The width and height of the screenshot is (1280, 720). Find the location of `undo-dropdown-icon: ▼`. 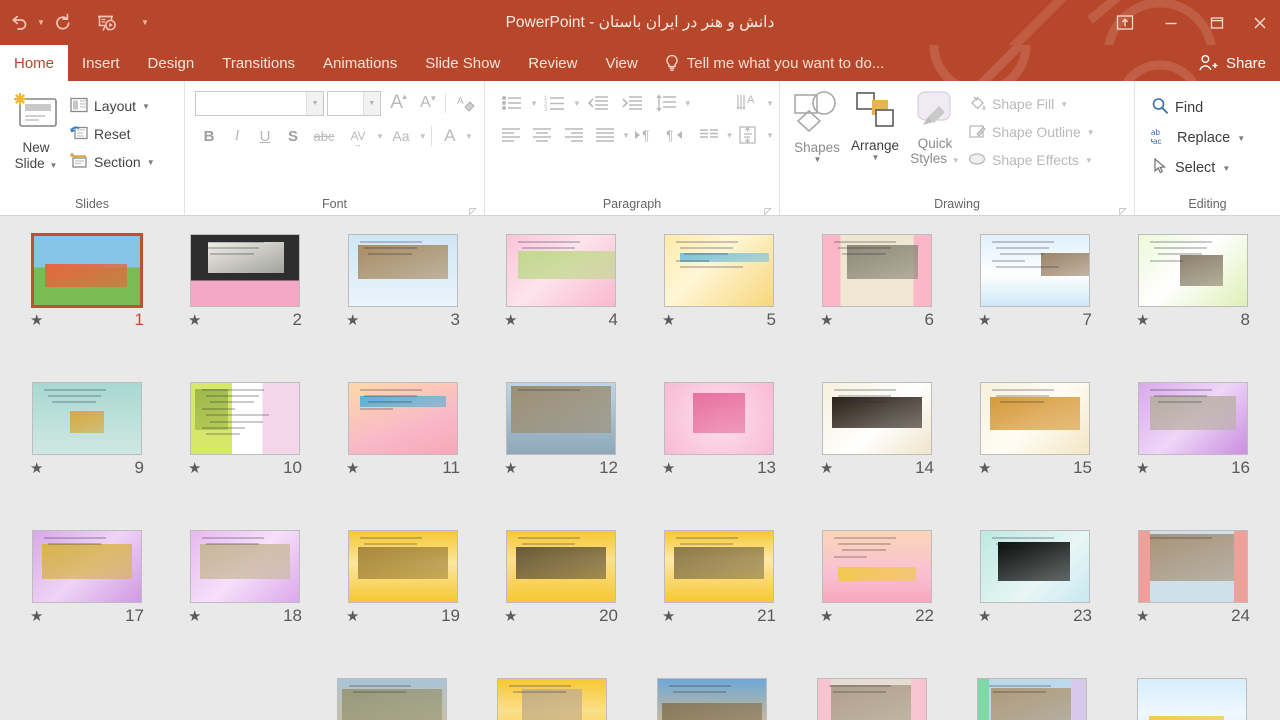

undo-dropdown-icon: ▼ is located at coordinates (41, 23).